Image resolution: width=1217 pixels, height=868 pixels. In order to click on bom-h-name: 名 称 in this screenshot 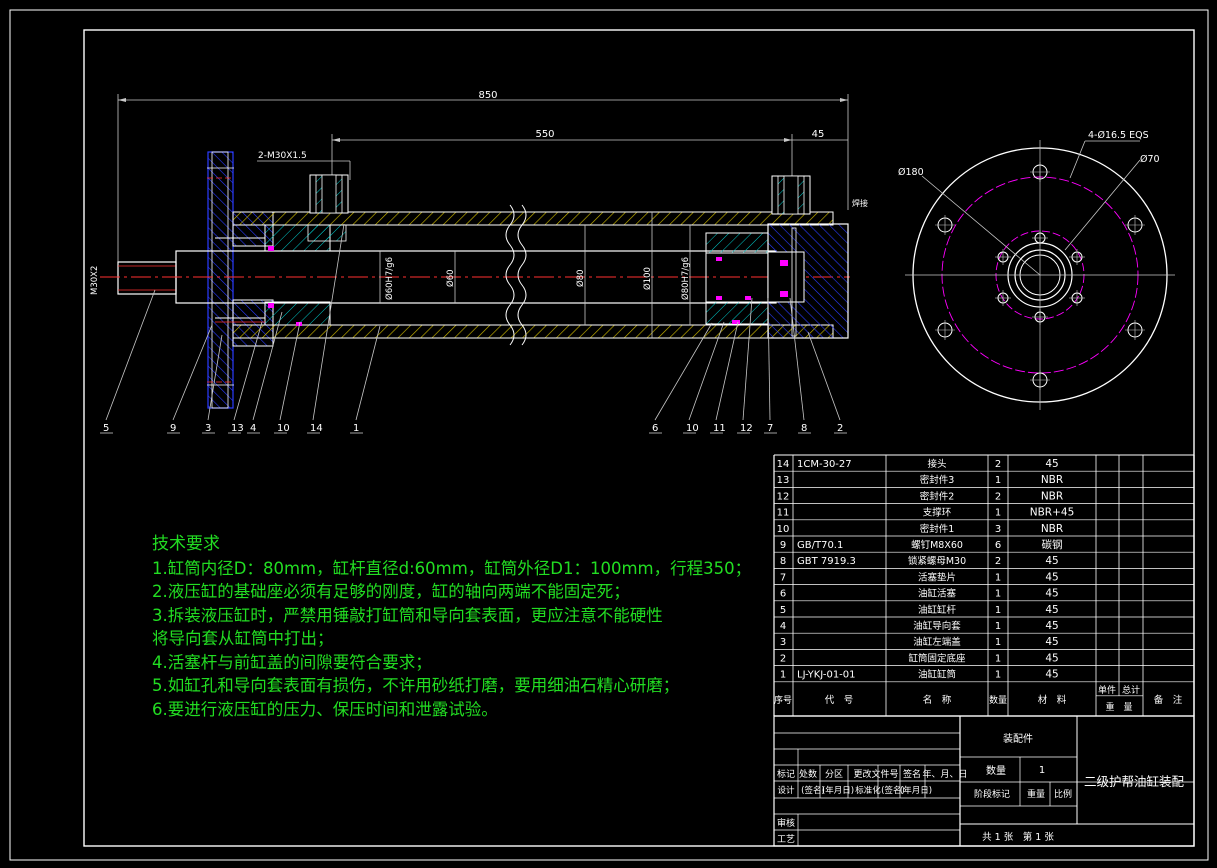, I will do `click(937, 700)`.